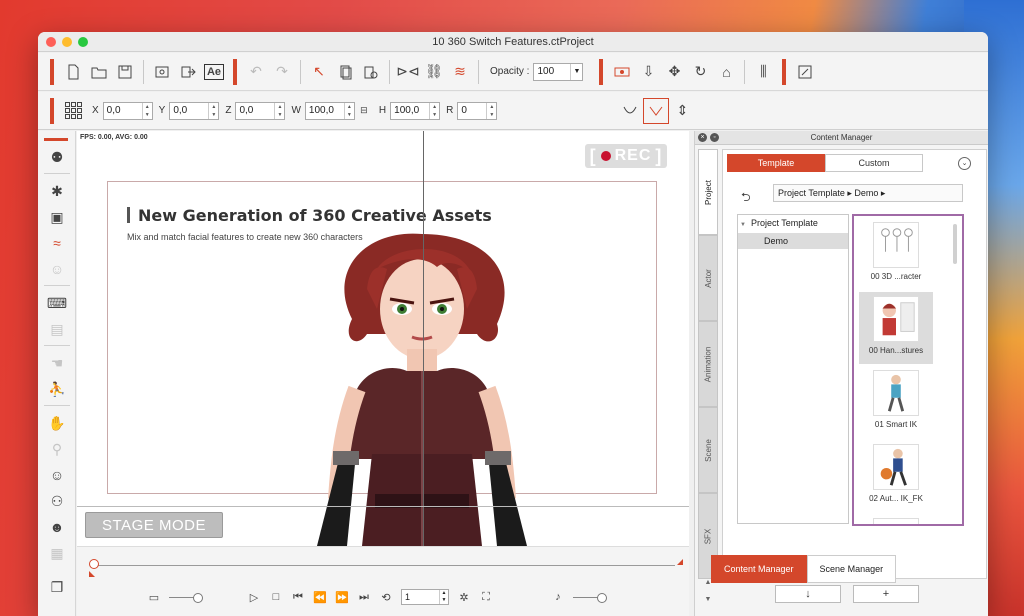  What do you see at coordinates (779, 223) in the screenshot?
I see `tree-item-project-template: Project Template` at bounding box center [779, 223].